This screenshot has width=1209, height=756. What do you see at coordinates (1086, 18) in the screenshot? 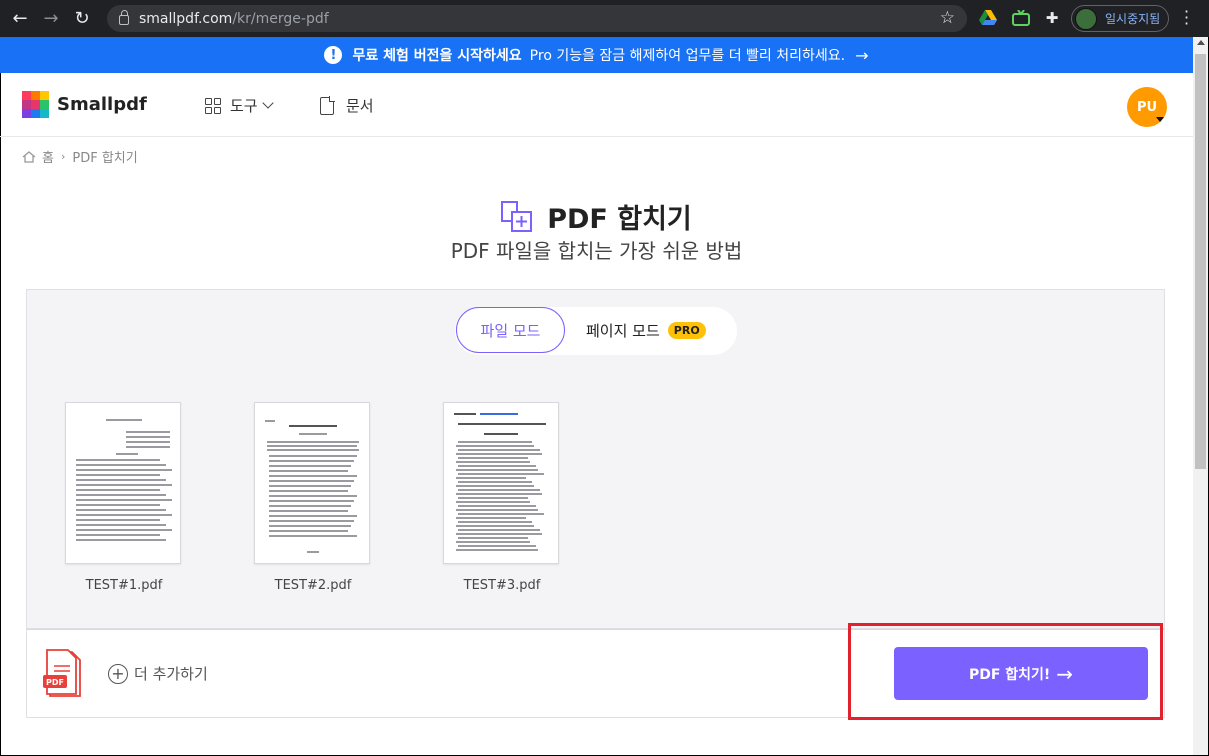
I see `profile-avatar` at bounding box center [1086, 18].